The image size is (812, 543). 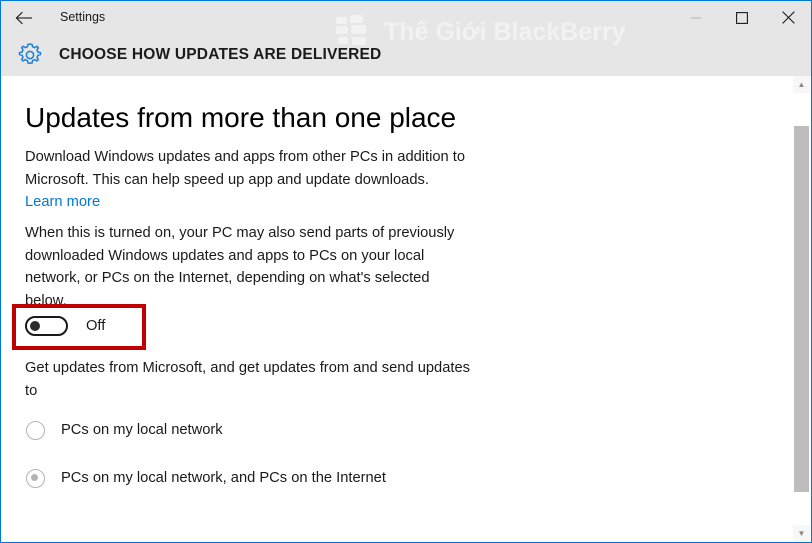 I want to click on vertical-scrollbar: ▲ ▼, so click(x=801, y=309).